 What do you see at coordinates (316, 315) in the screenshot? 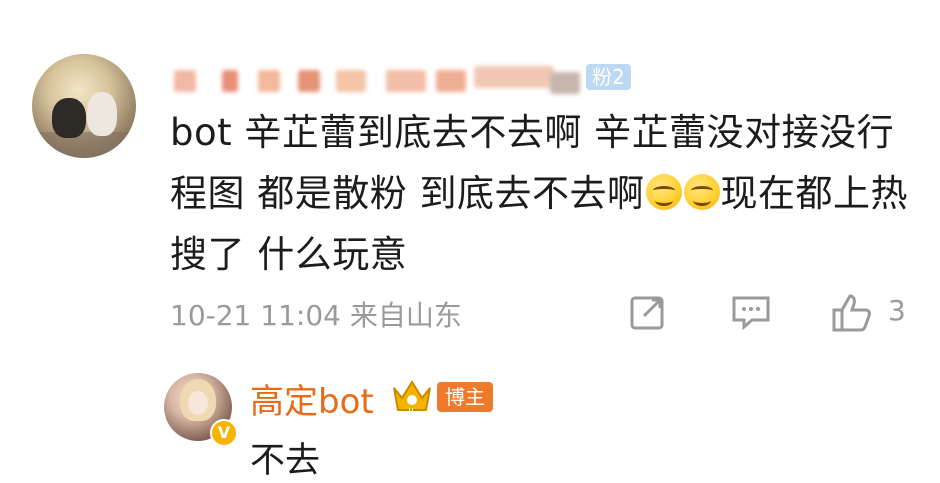
I see `comment-meta: 10-21 11:04 来自山东` at bounding box center [316, 315].